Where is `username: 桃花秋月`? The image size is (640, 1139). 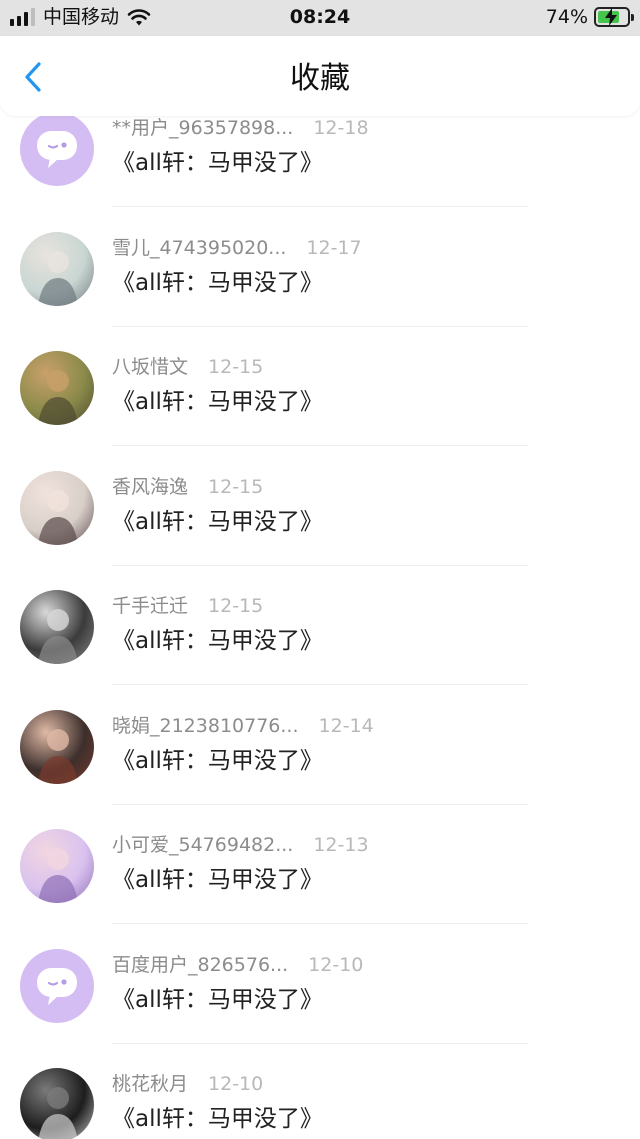
username: 桃花秋月 is located at coordinates (150, 1084).